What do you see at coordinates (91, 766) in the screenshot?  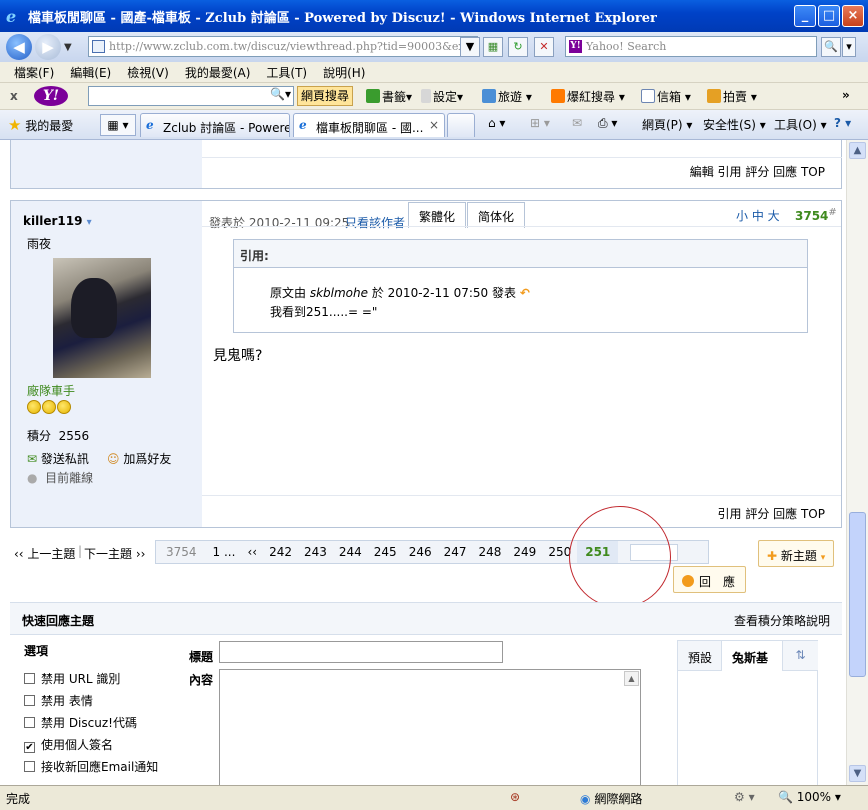 I see `option-email-notify: 接收新回應Email通知` at bounding box center [91, 766].